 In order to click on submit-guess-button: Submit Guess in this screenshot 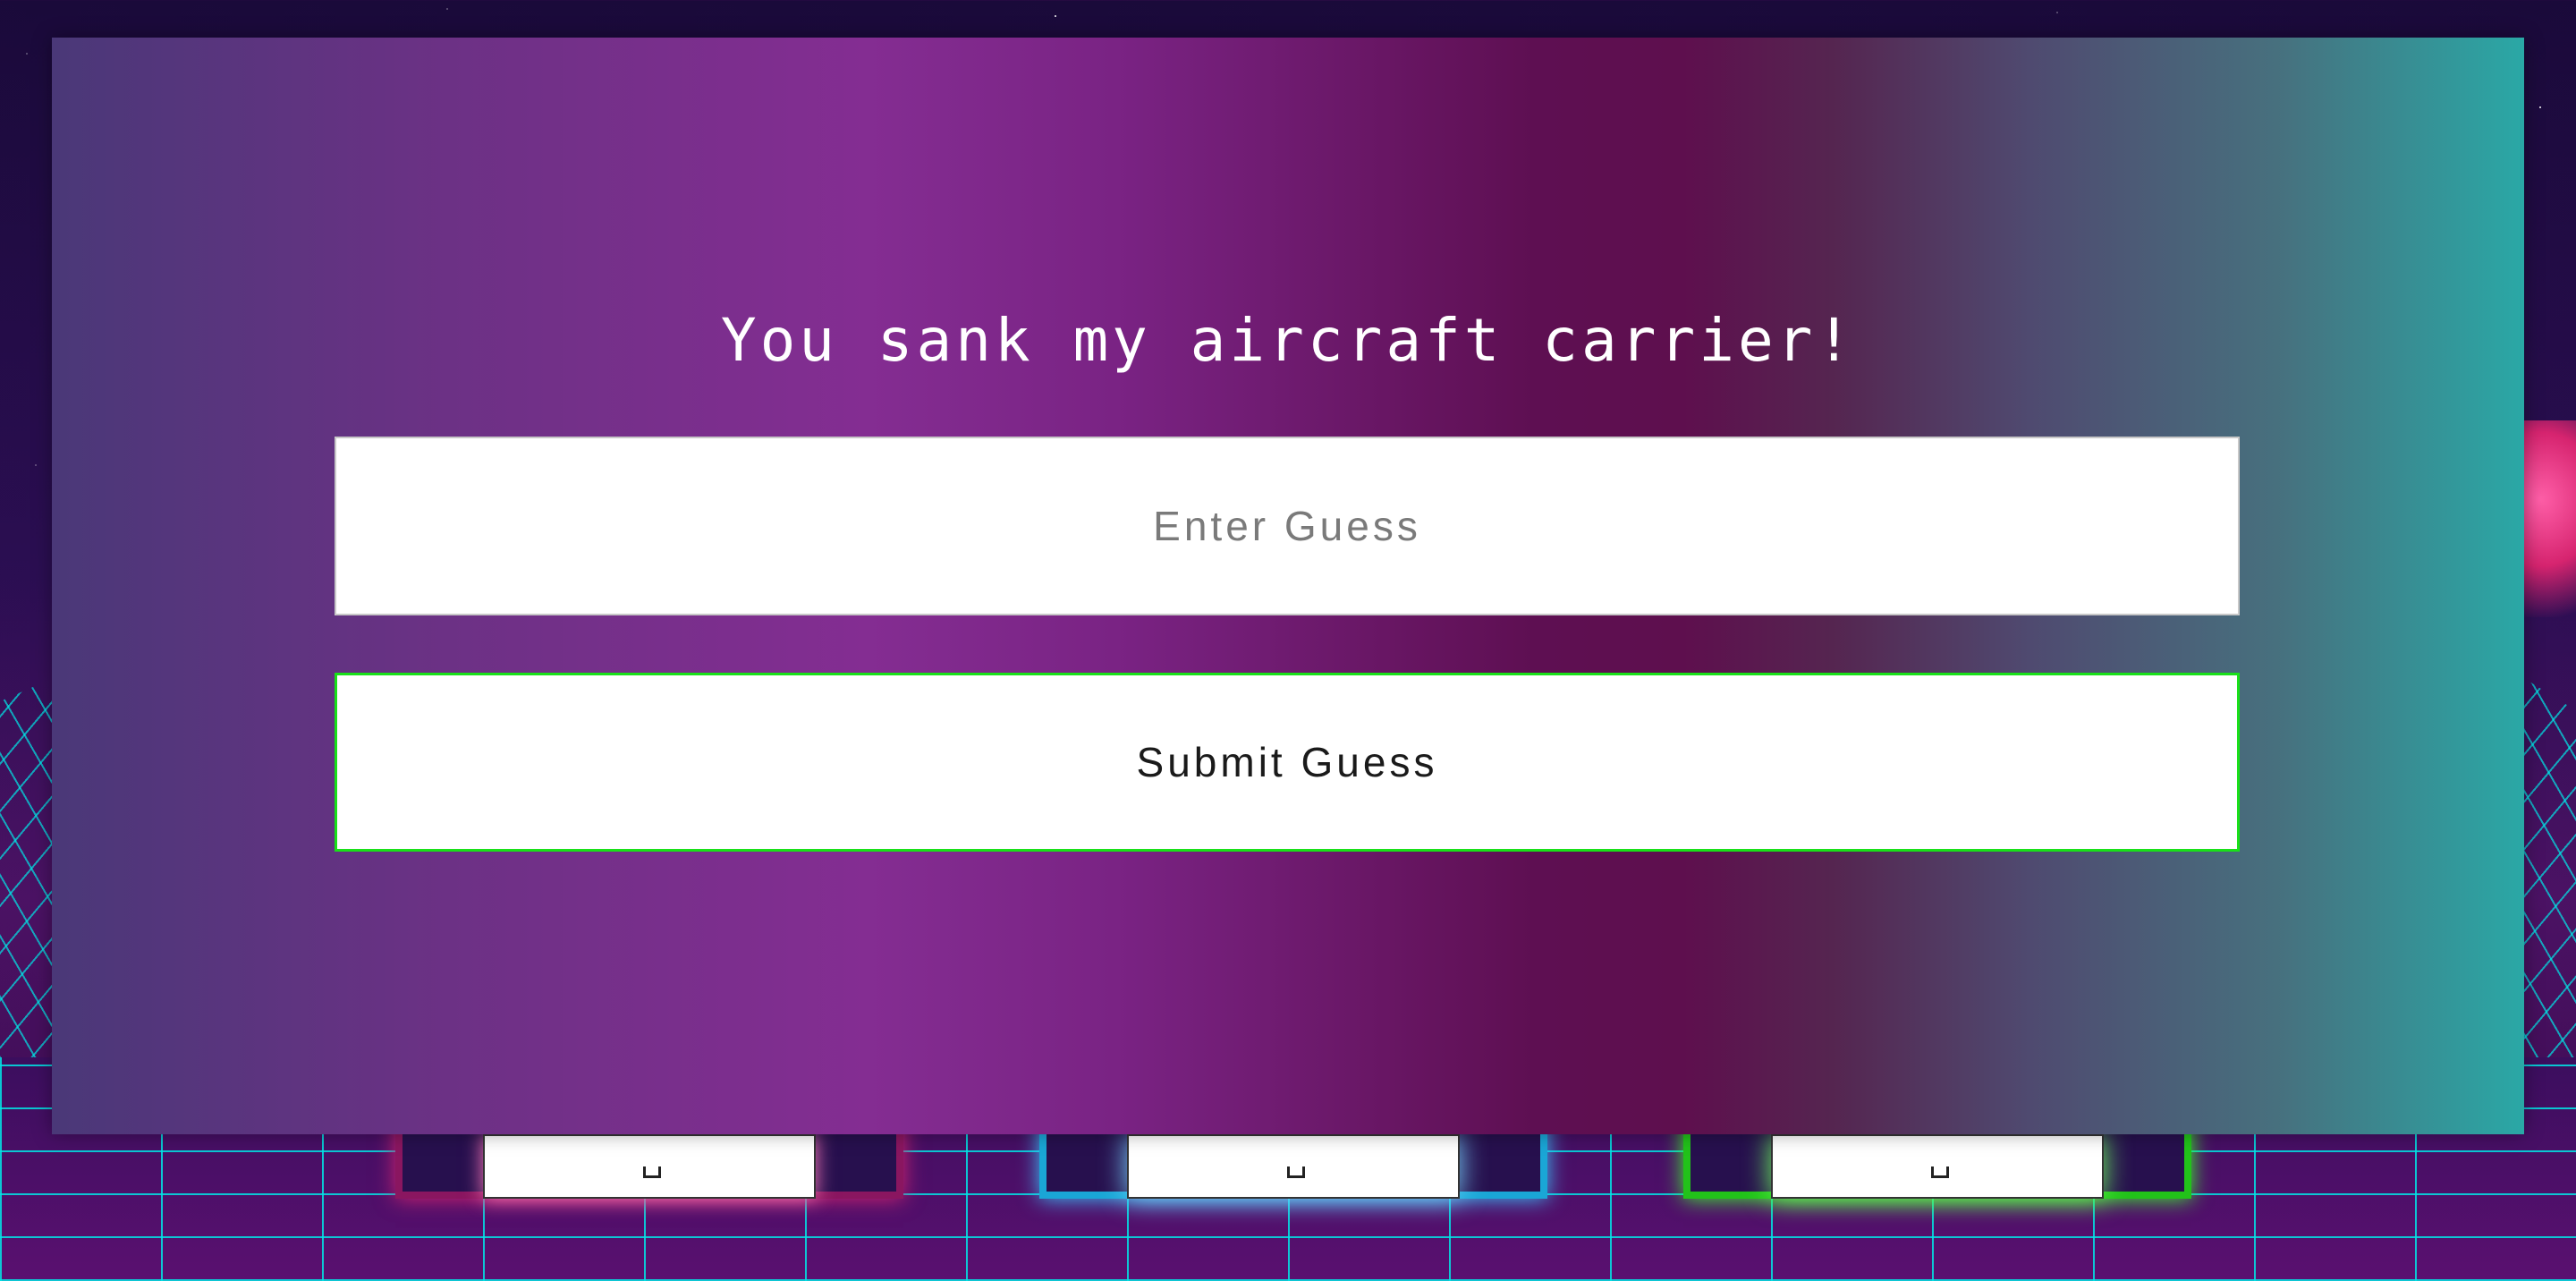, I will do `click(1287, 762)`.